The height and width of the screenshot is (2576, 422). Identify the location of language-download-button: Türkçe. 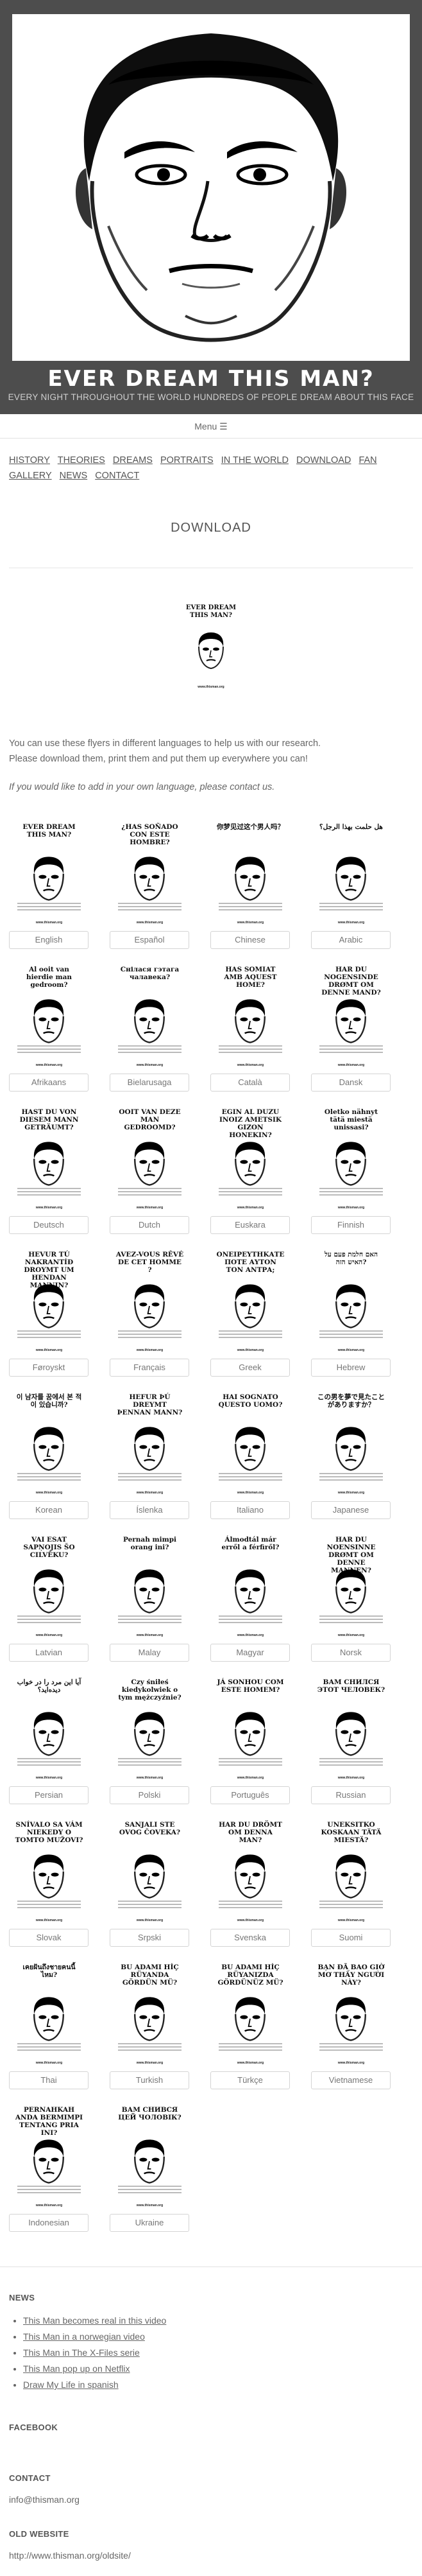
(250, 2080).